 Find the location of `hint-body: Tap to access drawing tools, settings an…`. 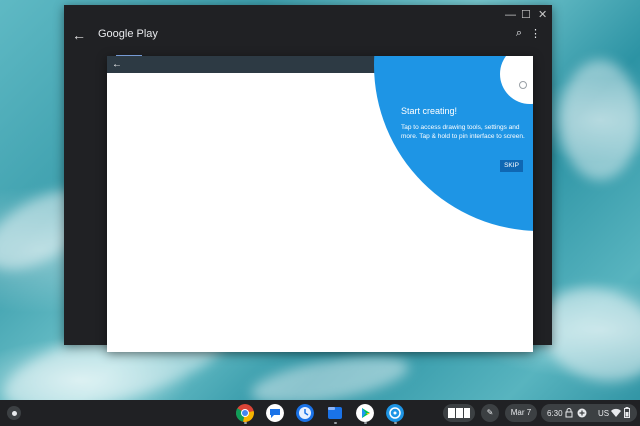

hint-body: Tap to access drawing tools, settings an… is located at coordinates (463, 132).